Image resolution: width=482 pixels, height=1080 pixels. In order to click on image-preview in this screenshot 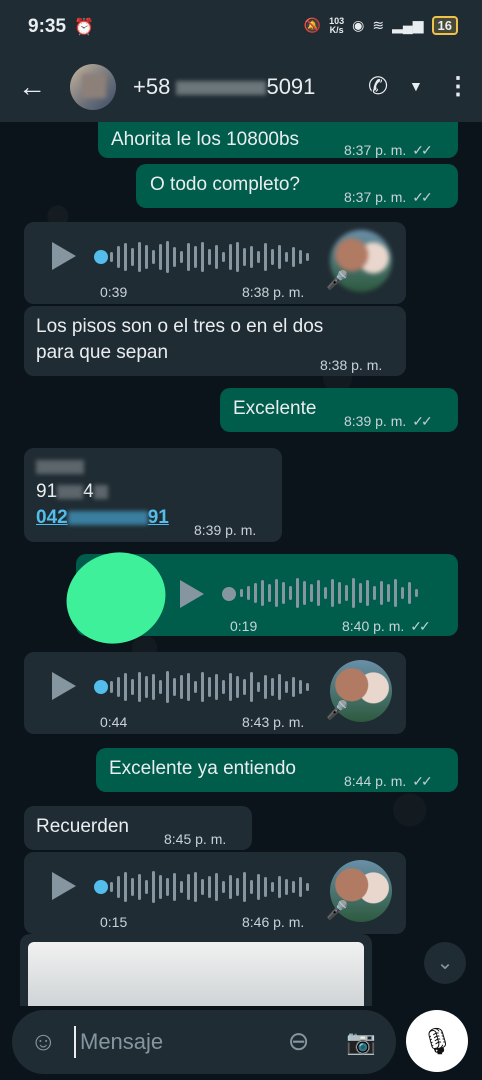, I will do `click(196, 974)`.